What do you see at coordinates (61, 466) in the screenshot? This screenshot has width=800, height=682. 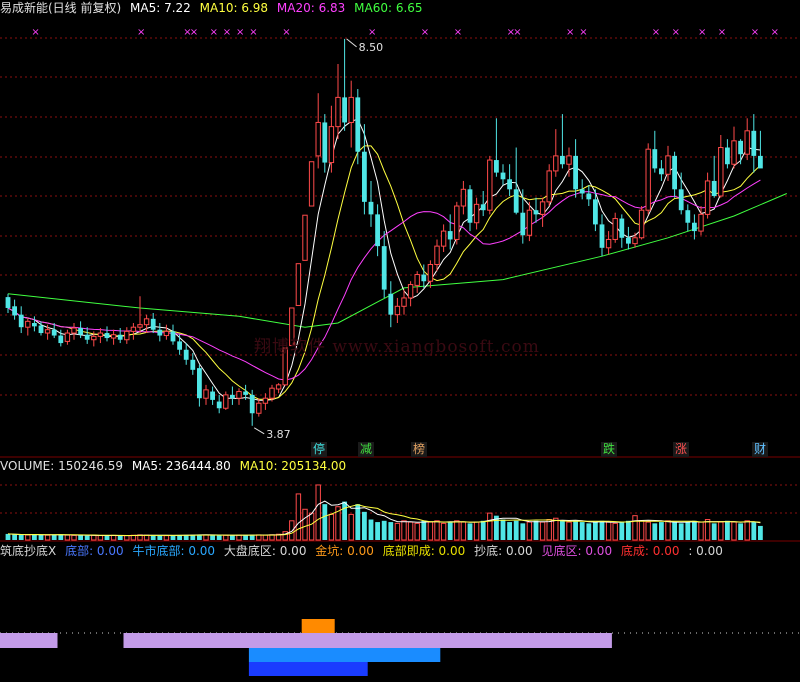 I see `volume-readout: VOLUME: 150246.59` at bounding box center [61, 466].